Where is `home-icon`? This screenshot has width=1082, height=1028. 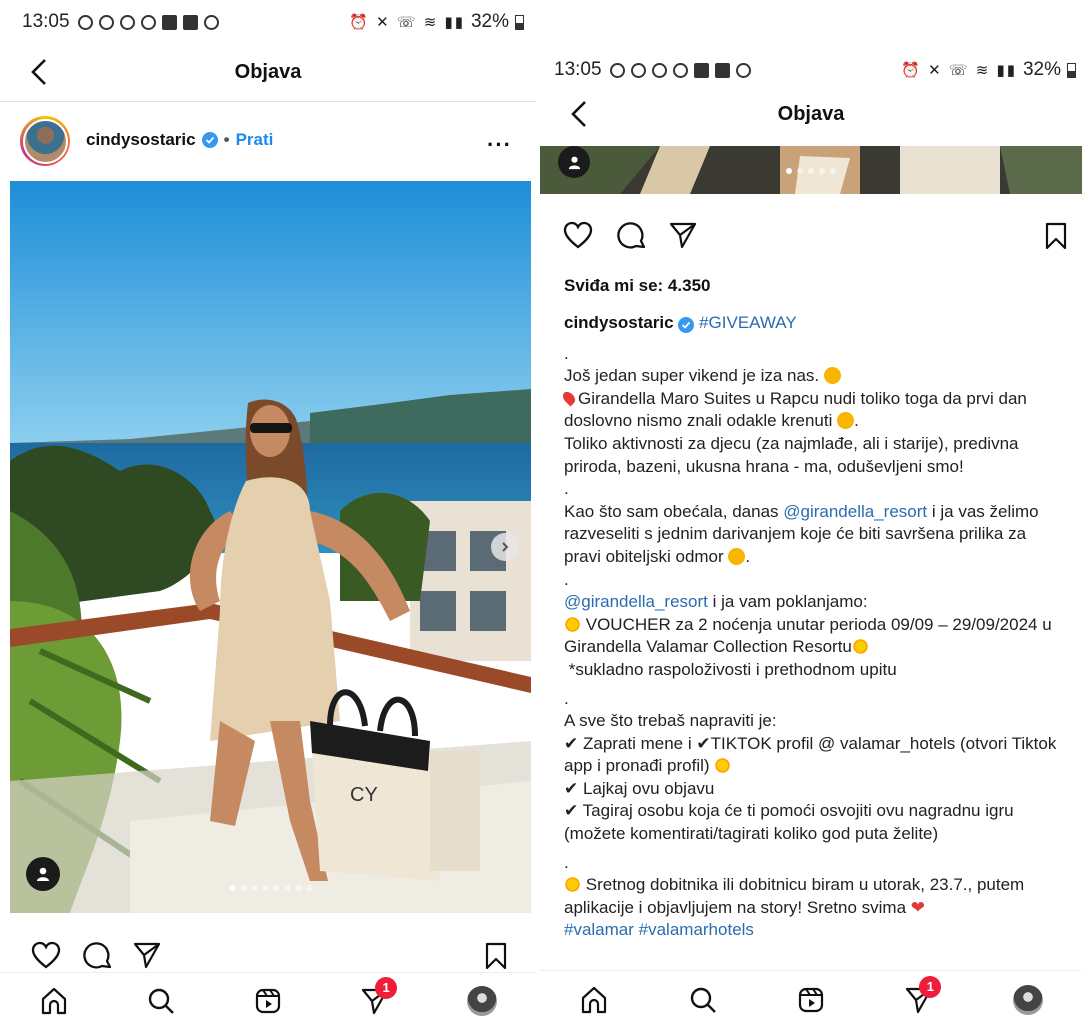
home-icon is located at coordinates (53, 1000).